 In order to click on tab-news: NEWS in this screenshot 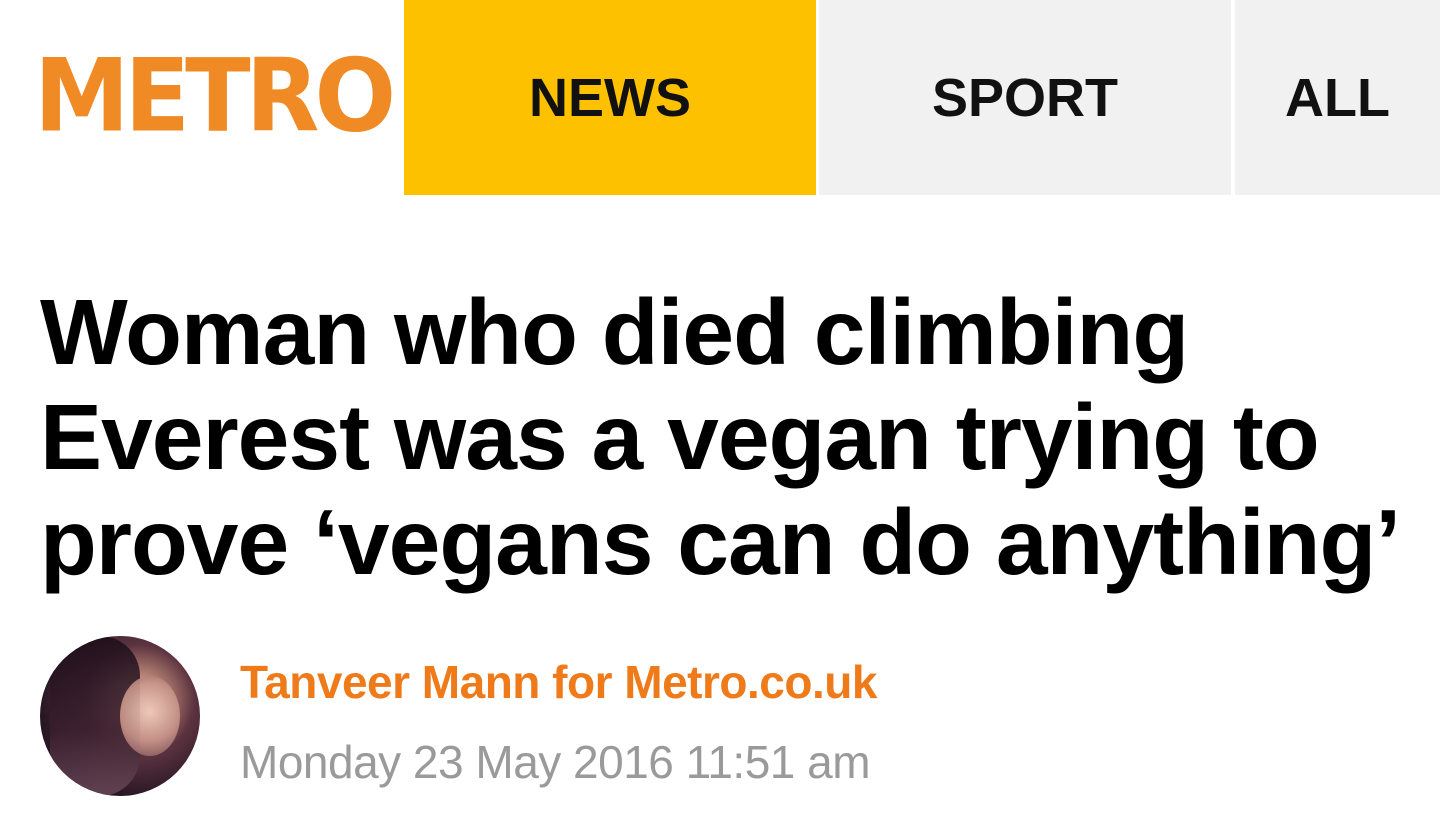, I will do `click(610, 97)`.